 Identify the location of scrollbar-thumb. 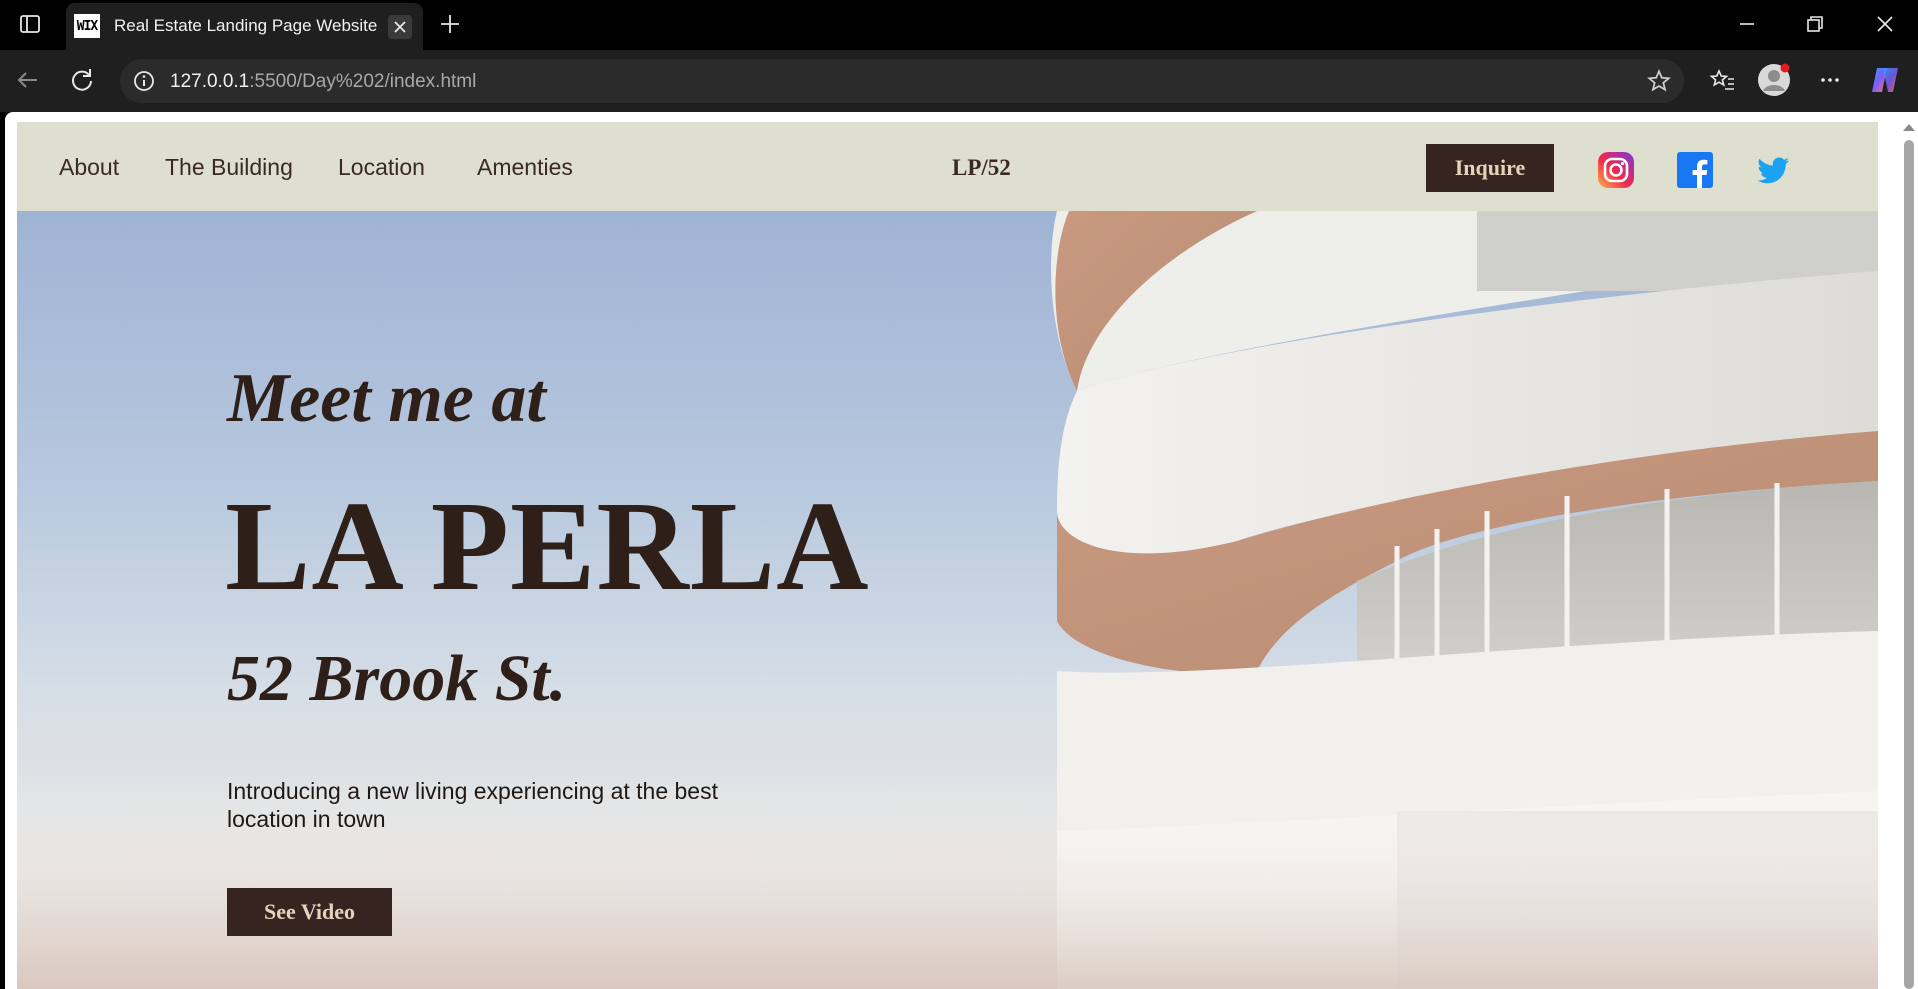
(1909, 564).